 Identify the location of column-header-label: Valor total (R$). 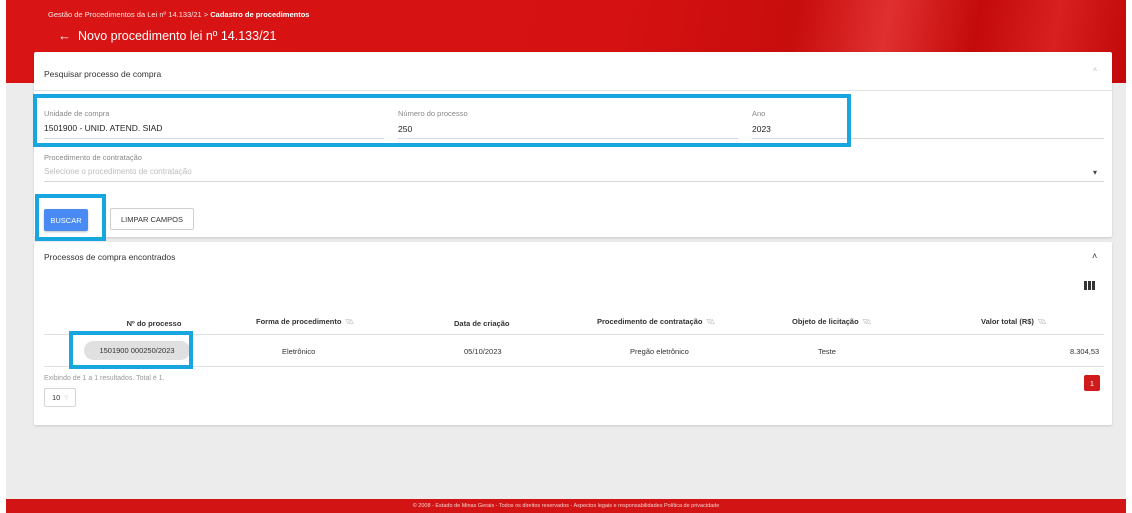
(1007, 321).